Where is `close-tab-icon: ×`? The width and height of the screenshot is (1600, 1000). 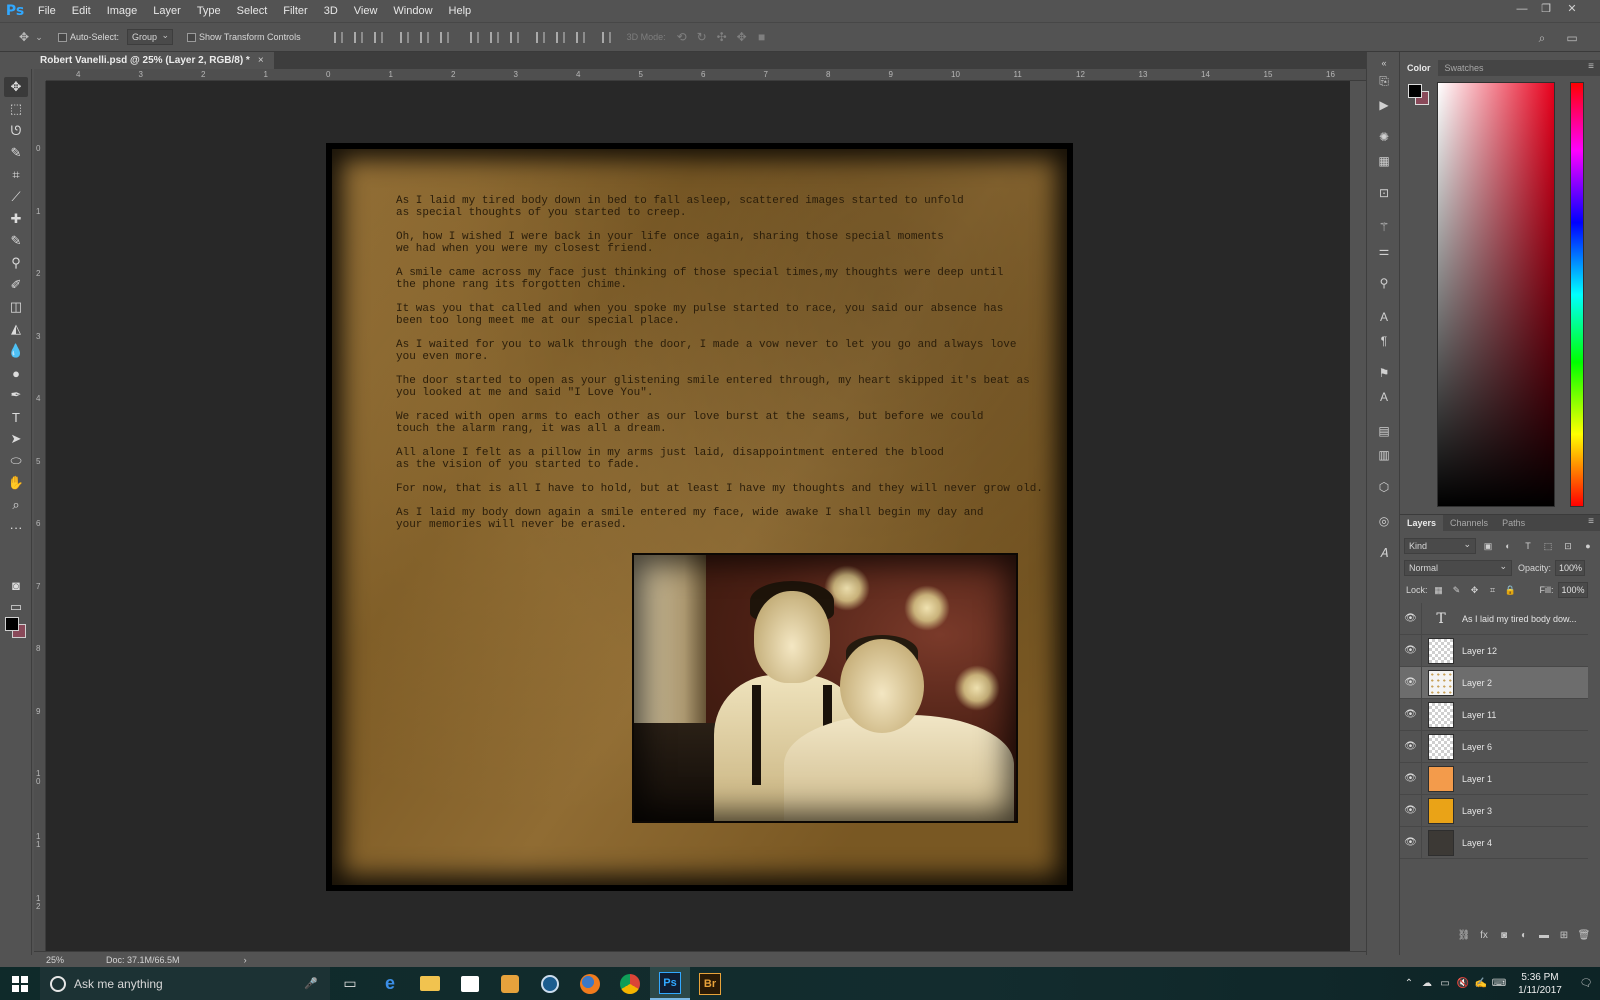 close-tab-icon: × is located at coordinates (261, 60).